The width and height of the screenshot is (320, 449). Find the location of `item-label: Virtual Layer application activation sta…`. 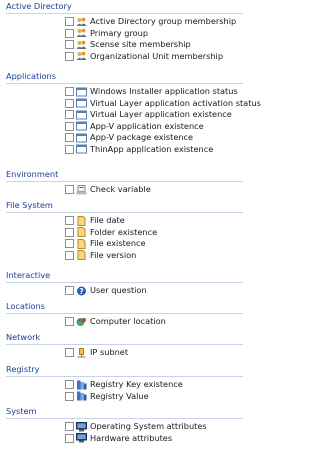

item-label: Virtual Layer application activation sta… is located at coordinates (175, 102).